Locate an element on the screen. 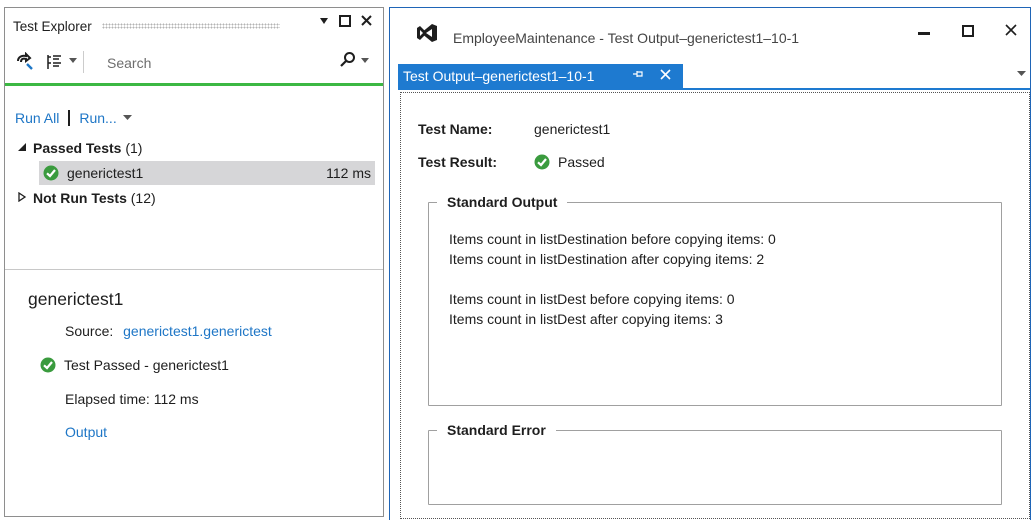 The height and width of the screenshot is (520, 1031). panel-splitter is located at coordinates (194, 269).